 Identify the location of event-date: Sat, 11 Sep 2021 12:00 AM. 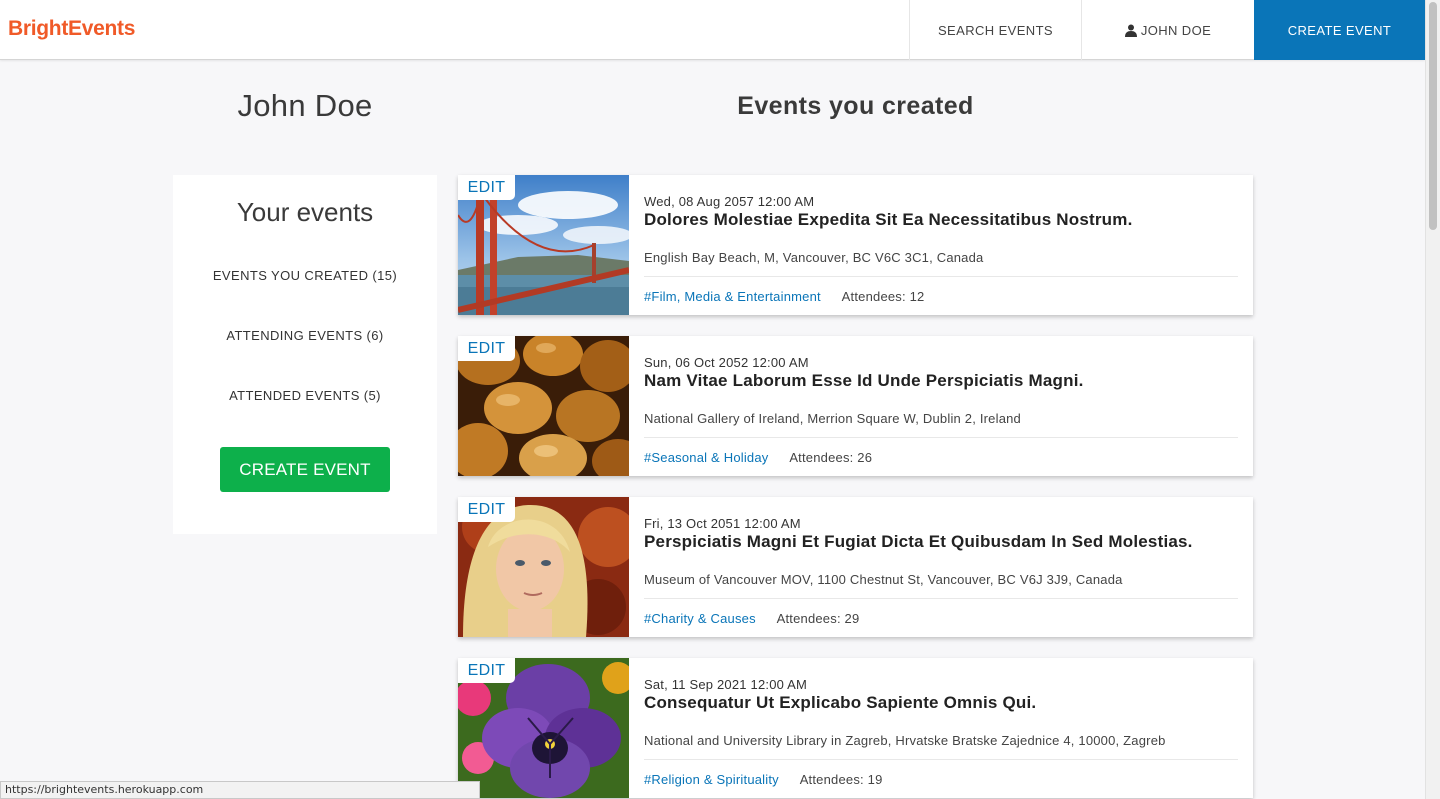
(726, 684).